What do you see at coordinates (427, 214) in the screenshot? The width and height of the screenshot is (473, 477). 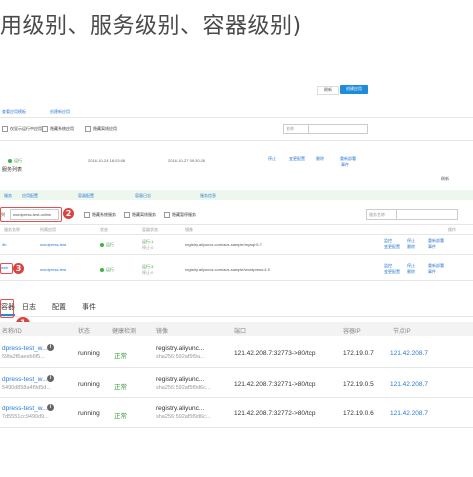 I see `service-search-input` at bounding box center [427, 214].